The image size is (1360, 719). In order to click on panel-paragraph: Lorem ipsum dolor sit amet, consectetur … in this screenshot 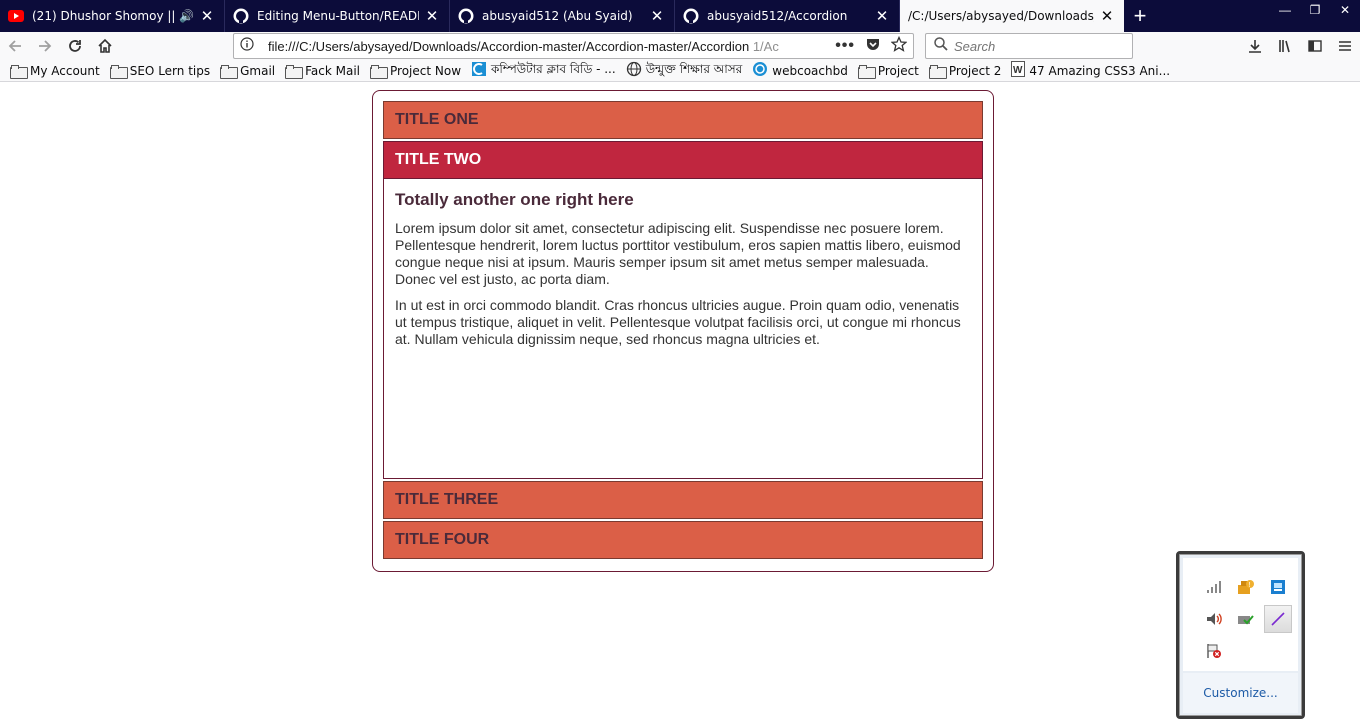, I will do `click(678, 253)`.